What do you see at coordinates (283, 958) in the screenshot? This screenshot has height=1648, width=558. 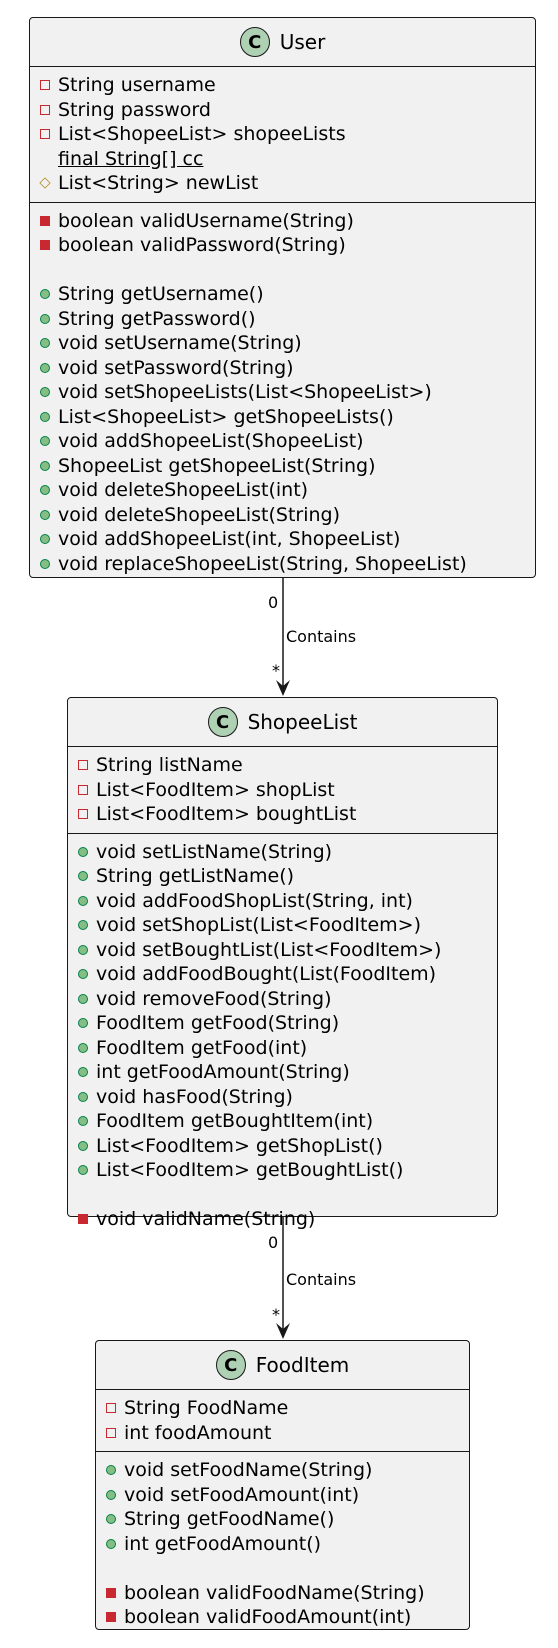 I see `association-lines` at bounding box center [283, 958].